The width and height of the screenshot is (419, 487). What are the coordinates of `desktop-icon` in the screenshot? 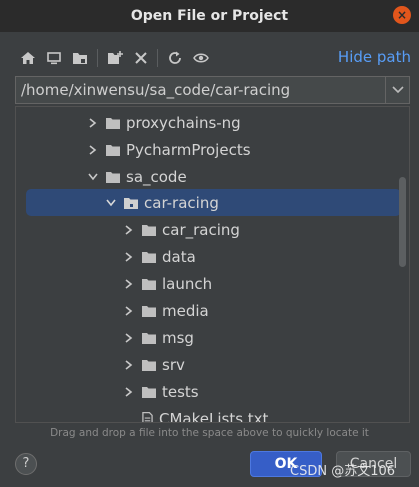 It's located at (53, 58).